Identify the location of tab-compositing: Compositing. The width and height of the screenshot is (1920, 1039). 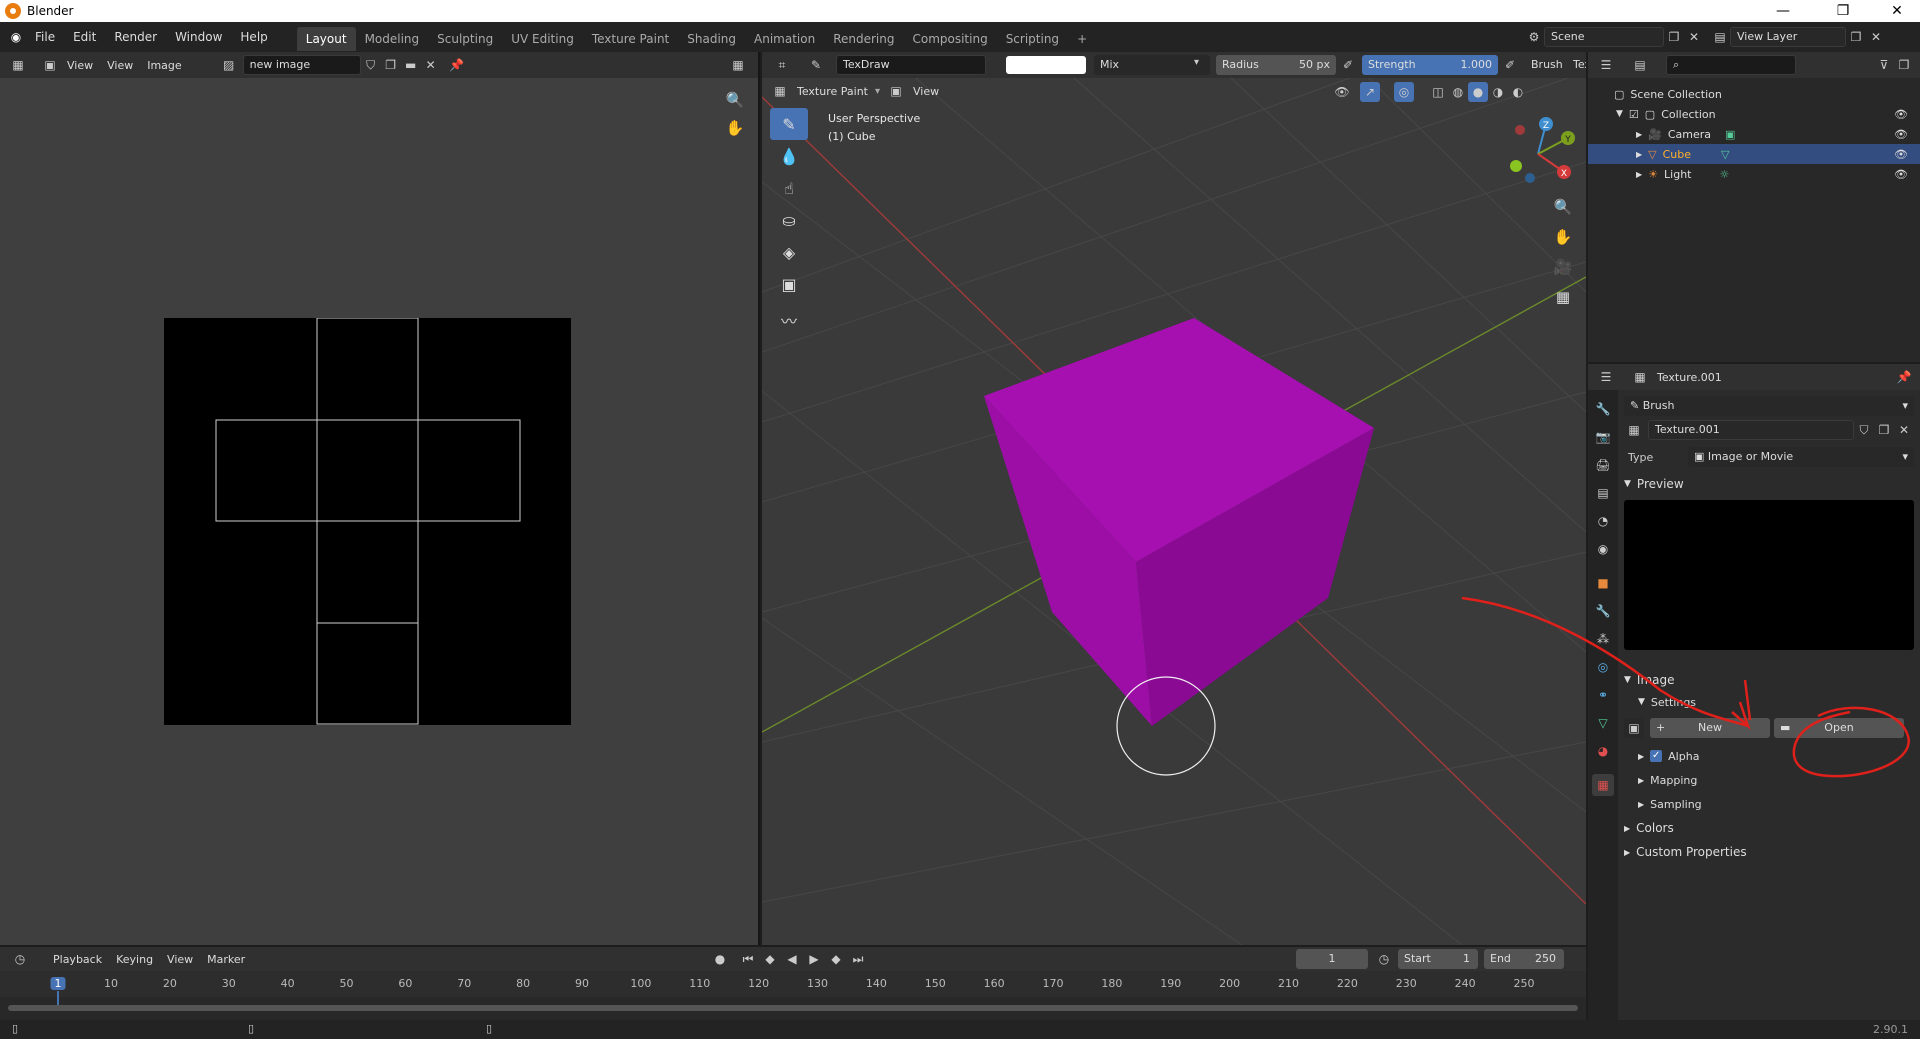
(949, 39).